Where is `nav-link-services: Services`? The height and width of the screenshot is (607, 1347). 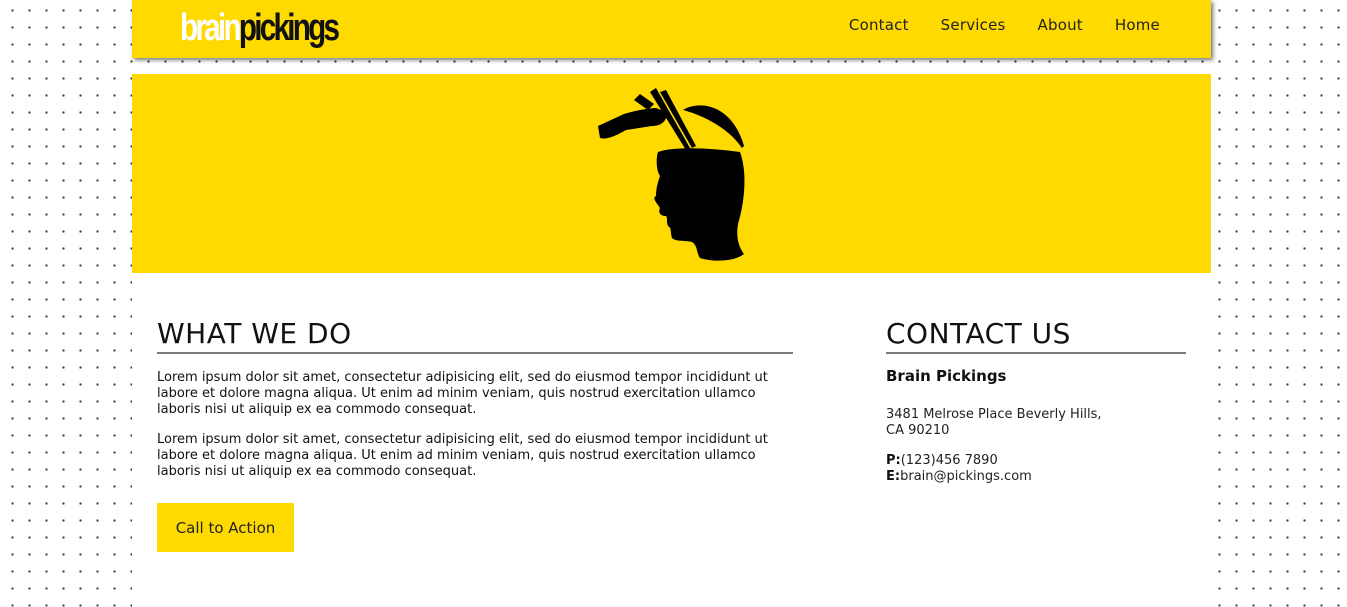
nav-link-services: Services is located at coordinates (973, 25).